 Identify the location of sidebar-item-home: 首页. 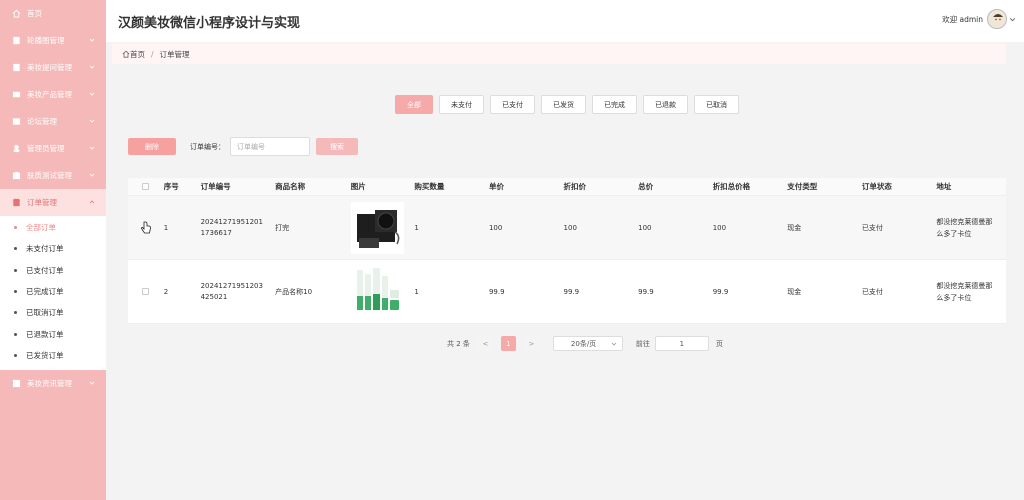
(53, 13).